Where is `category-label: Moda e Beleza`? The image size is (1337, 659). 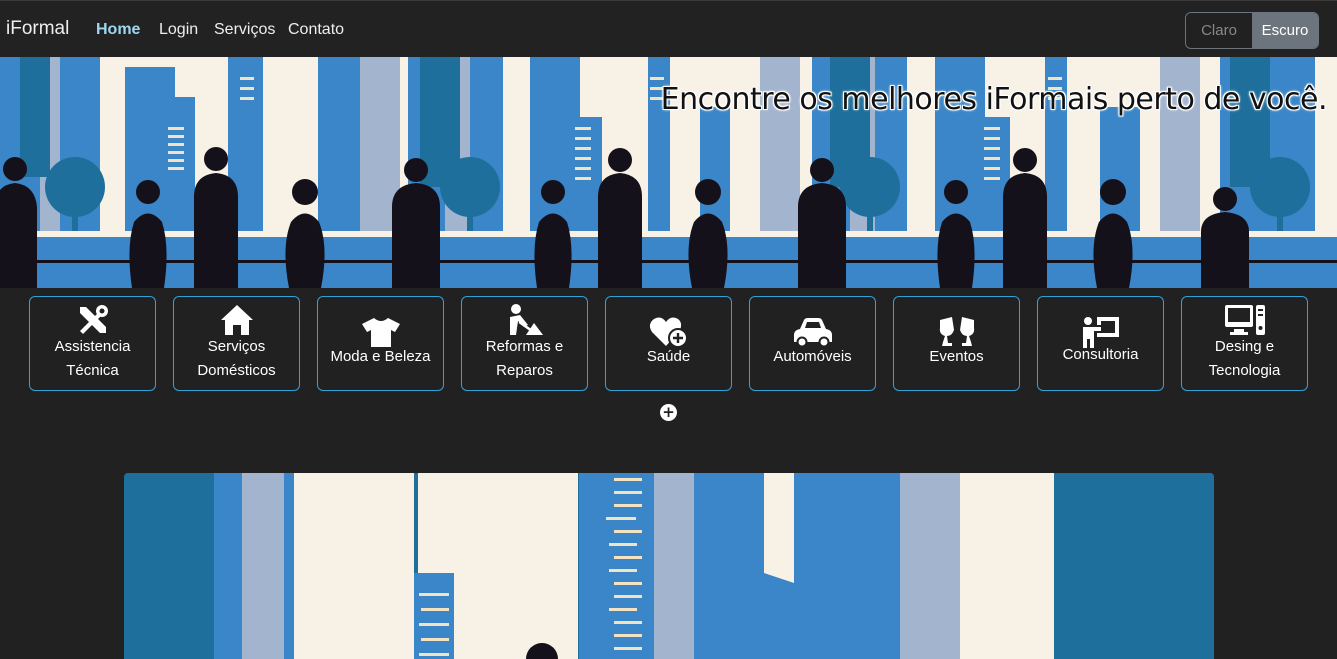 category-label: Moda e Beleza is located at coordinates (380, 356).